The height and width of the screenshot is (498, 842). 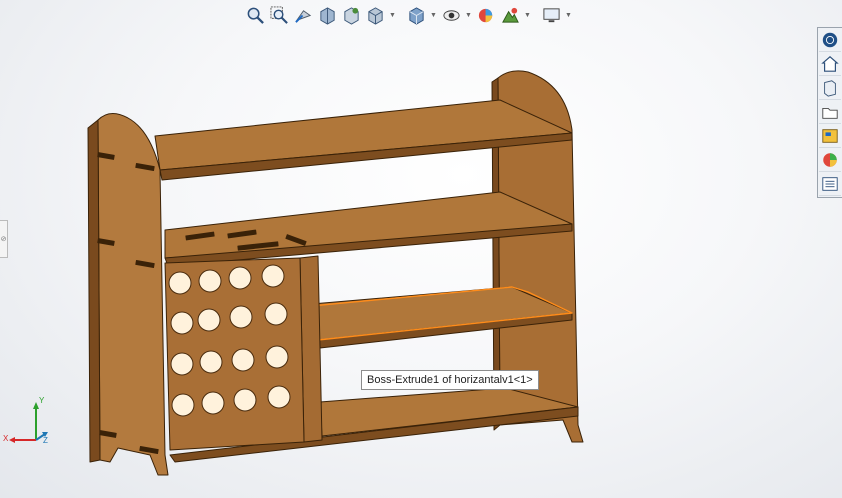 I want to click on heads-up-view-toolbar: ▼ ▼ ▼ ▼ ▼, so click(x=408, y=15).